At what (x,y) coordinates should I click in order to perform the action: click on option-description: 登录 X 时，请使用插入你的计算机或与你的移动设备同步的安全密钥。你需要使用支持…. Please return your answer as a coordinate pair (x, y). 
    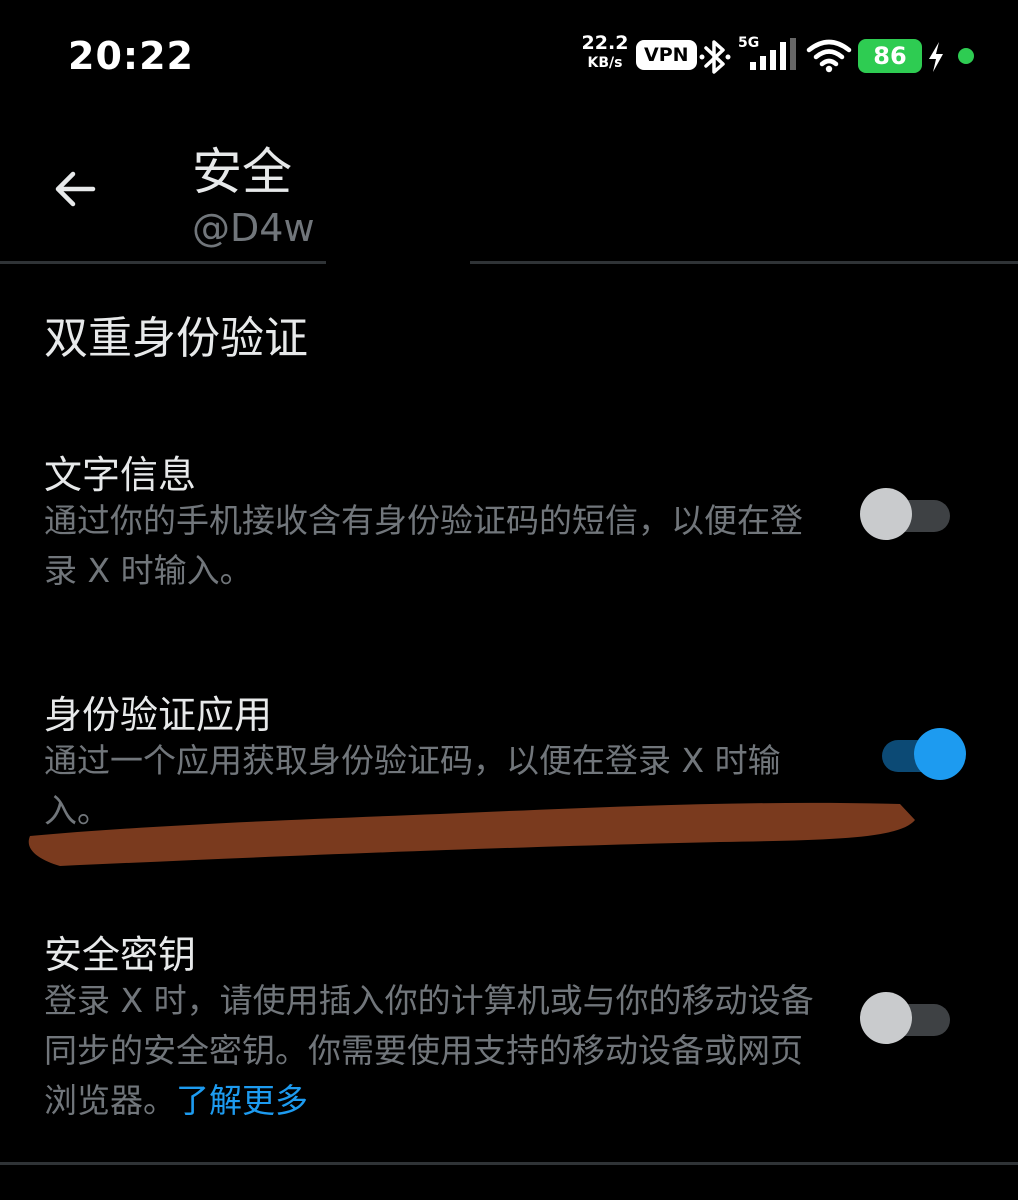
    Looking at the image, I should click on (429, 1051).